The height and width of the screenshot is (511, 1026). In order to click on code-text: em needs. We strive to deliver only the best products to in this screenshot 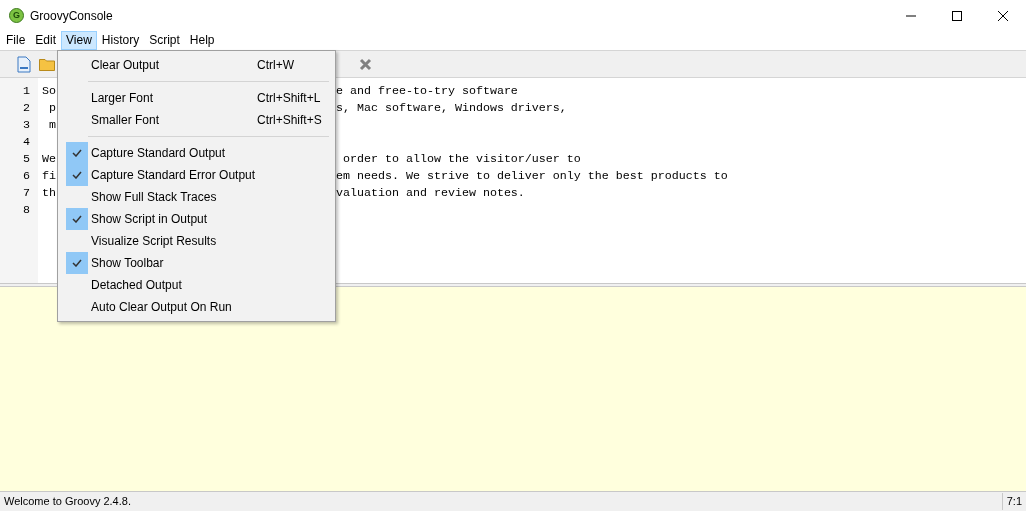, I will do `click(532, 176)`.